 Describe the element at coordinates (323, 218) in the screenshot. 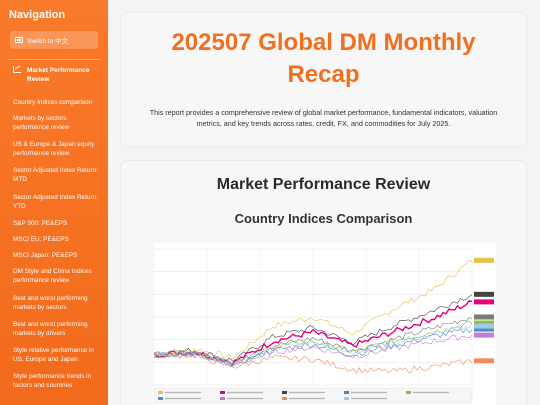

I see `chart-title: Country Indices Comparison` at that location.